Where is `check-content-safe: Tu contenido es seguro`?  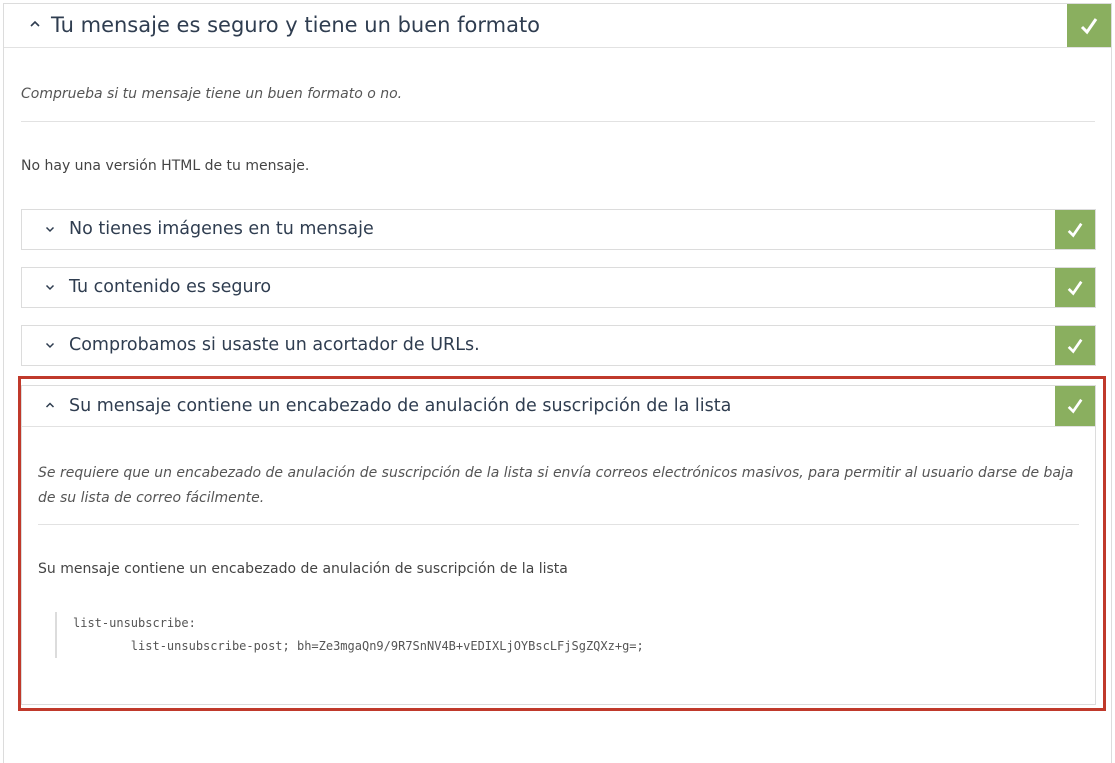
check-content-safe: Tu contenido es seguro is located at coordinates (558, 287).